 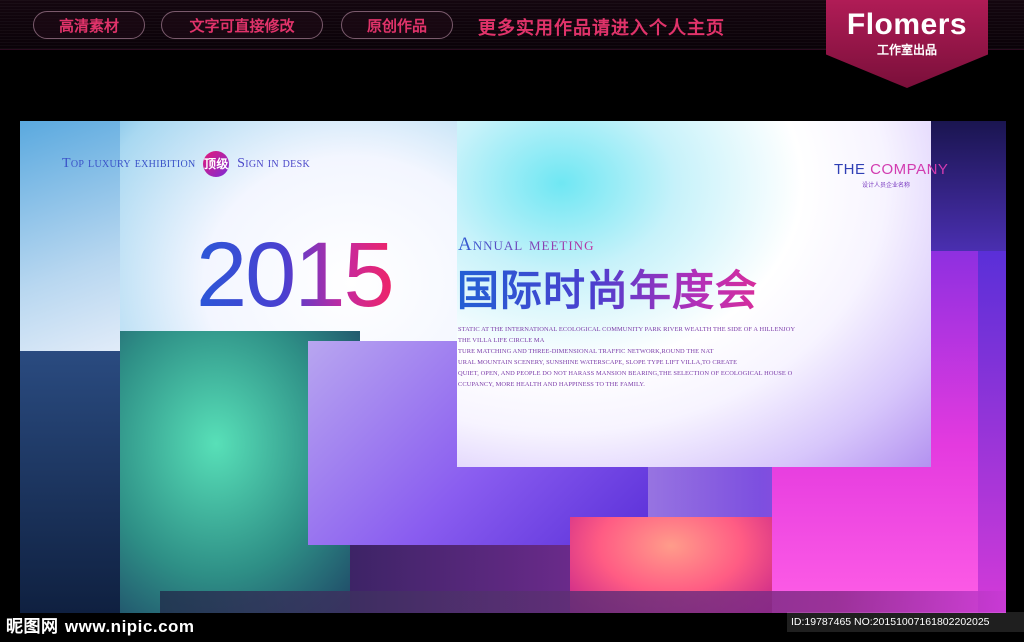 What do you see at coordinates (501, 340) in the screenshot?
I see `paragraph-line: THE VILLA LIFE CIRCLE MA` at bounding box center [501, 340].